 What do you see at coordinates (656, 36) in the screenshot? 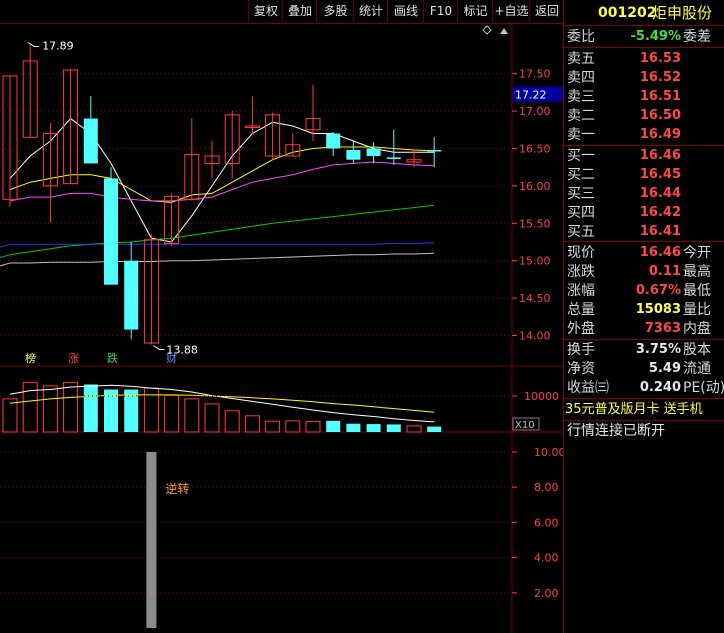
I see `weibi-value: -5.49%` at bounding box center [656, 36].